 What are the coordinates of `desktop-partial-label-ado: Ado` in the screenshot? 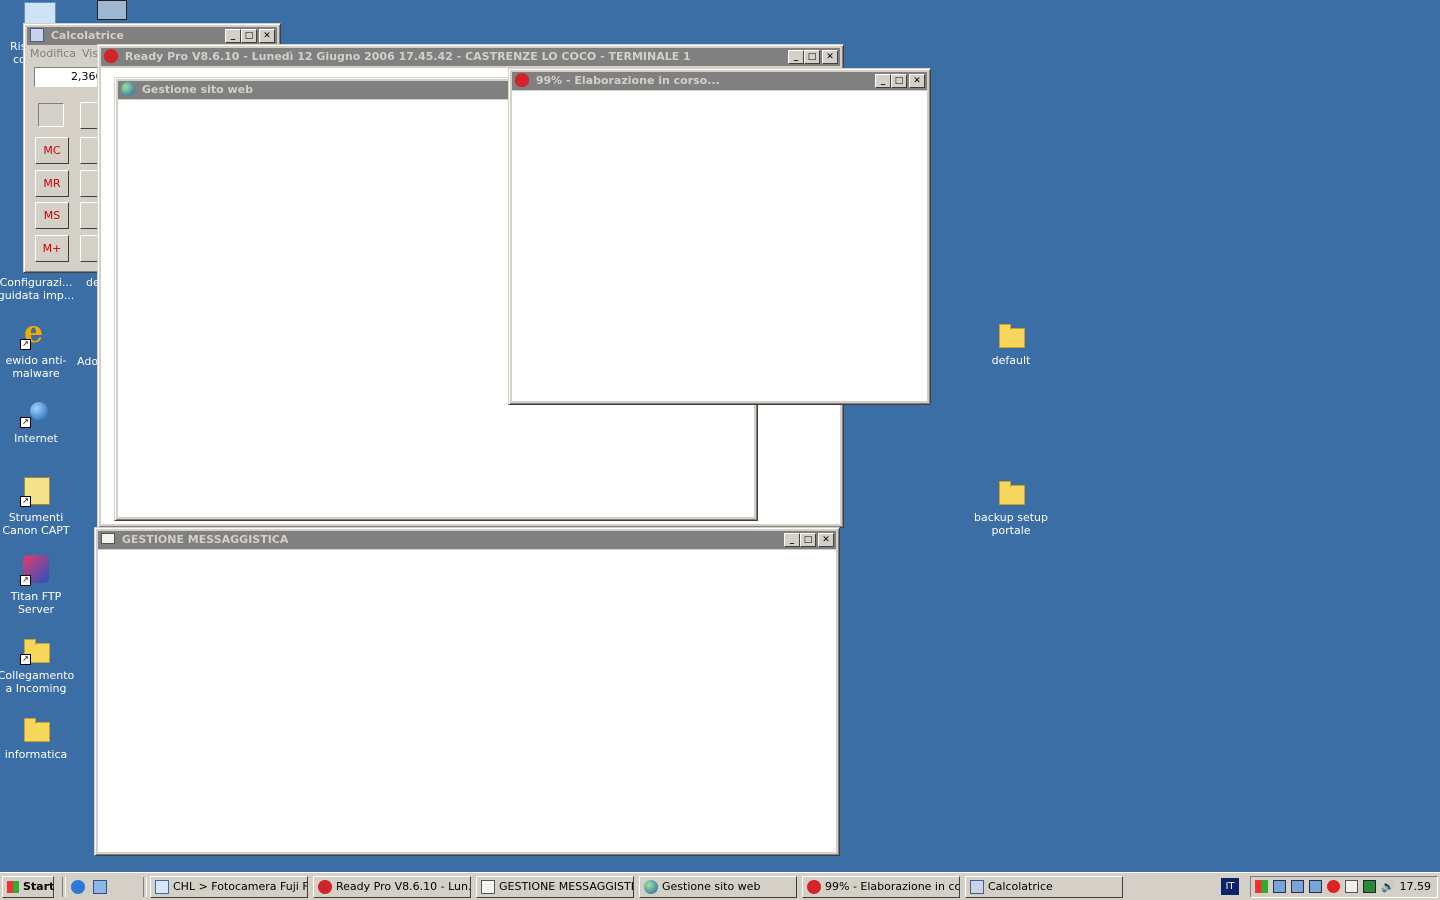 It's located at (88, 361).